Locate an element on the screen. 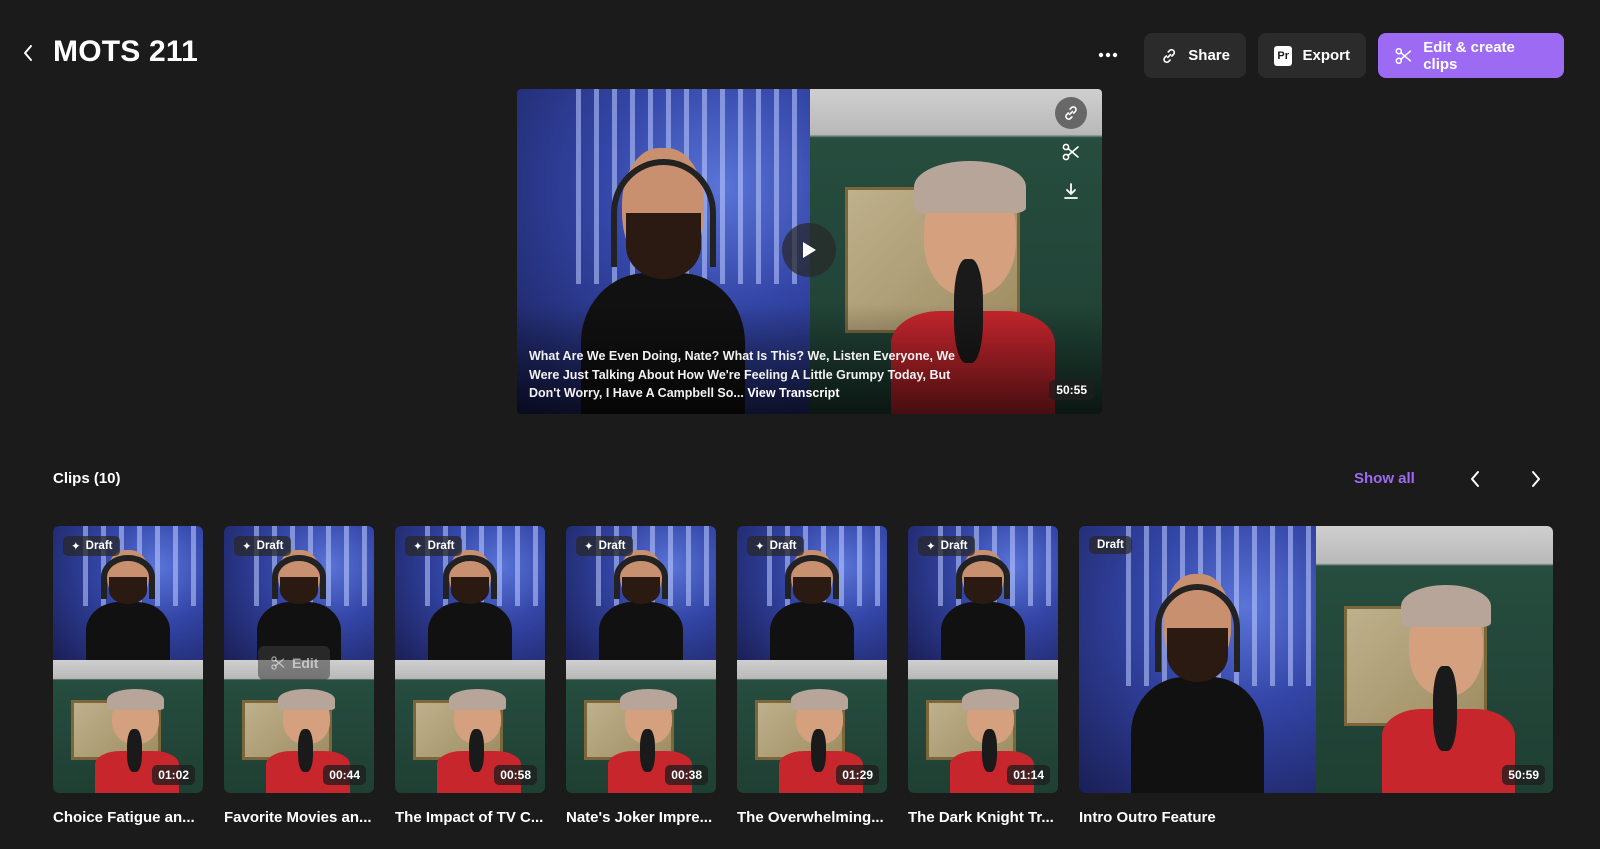 The height and width of the screenshot is (849, 1600). ellipsis-icon is located at coordinates (1108, 55).